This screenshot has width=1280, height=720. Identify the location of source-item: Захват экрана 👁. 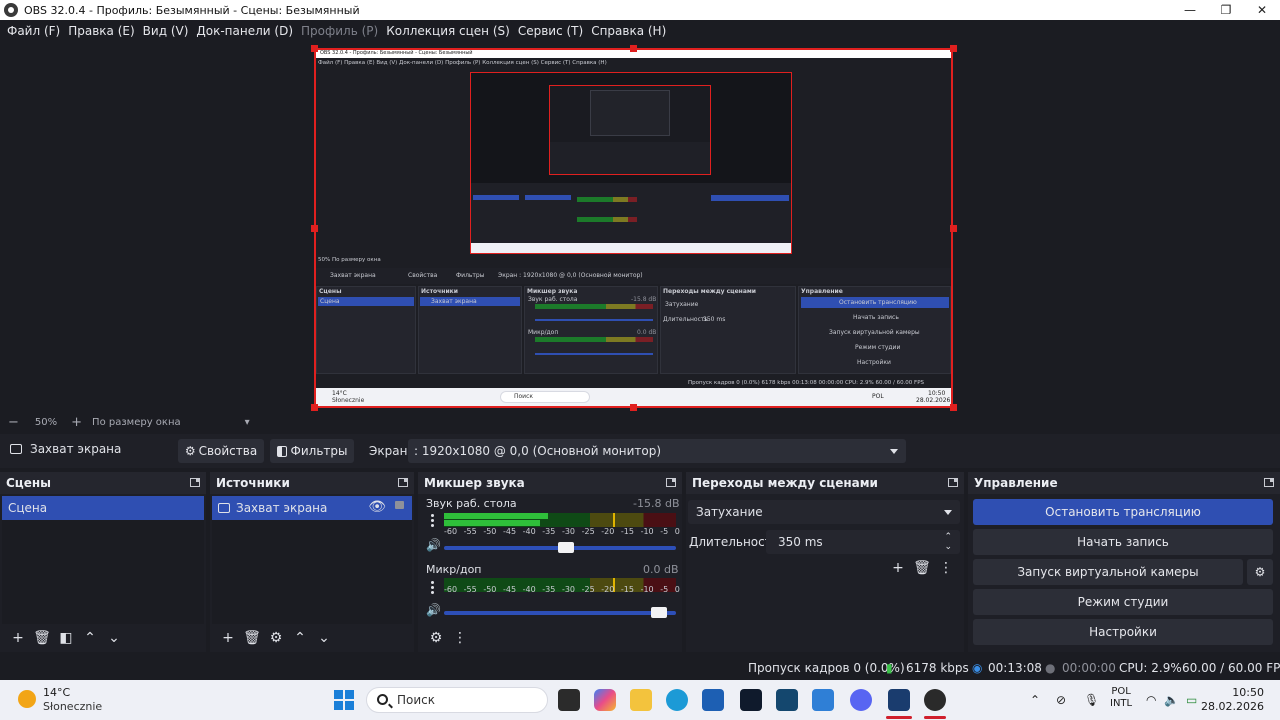
(312, 508).